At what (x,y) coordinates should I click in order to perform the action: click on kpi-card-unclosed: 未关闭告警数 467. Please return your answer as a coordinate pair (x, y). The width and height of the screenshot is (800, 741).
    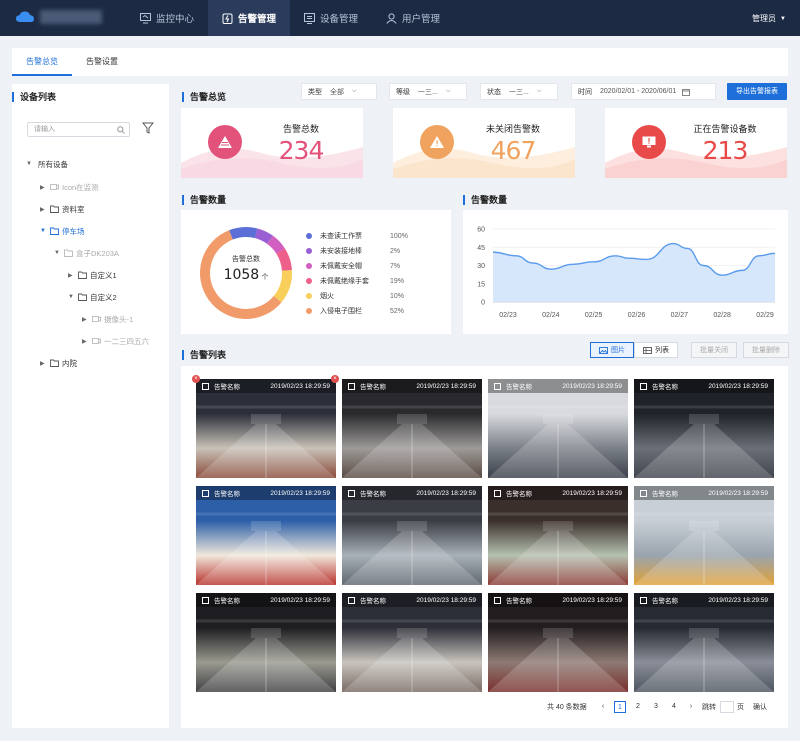
    Looking at the image, I should click on (484, 143).